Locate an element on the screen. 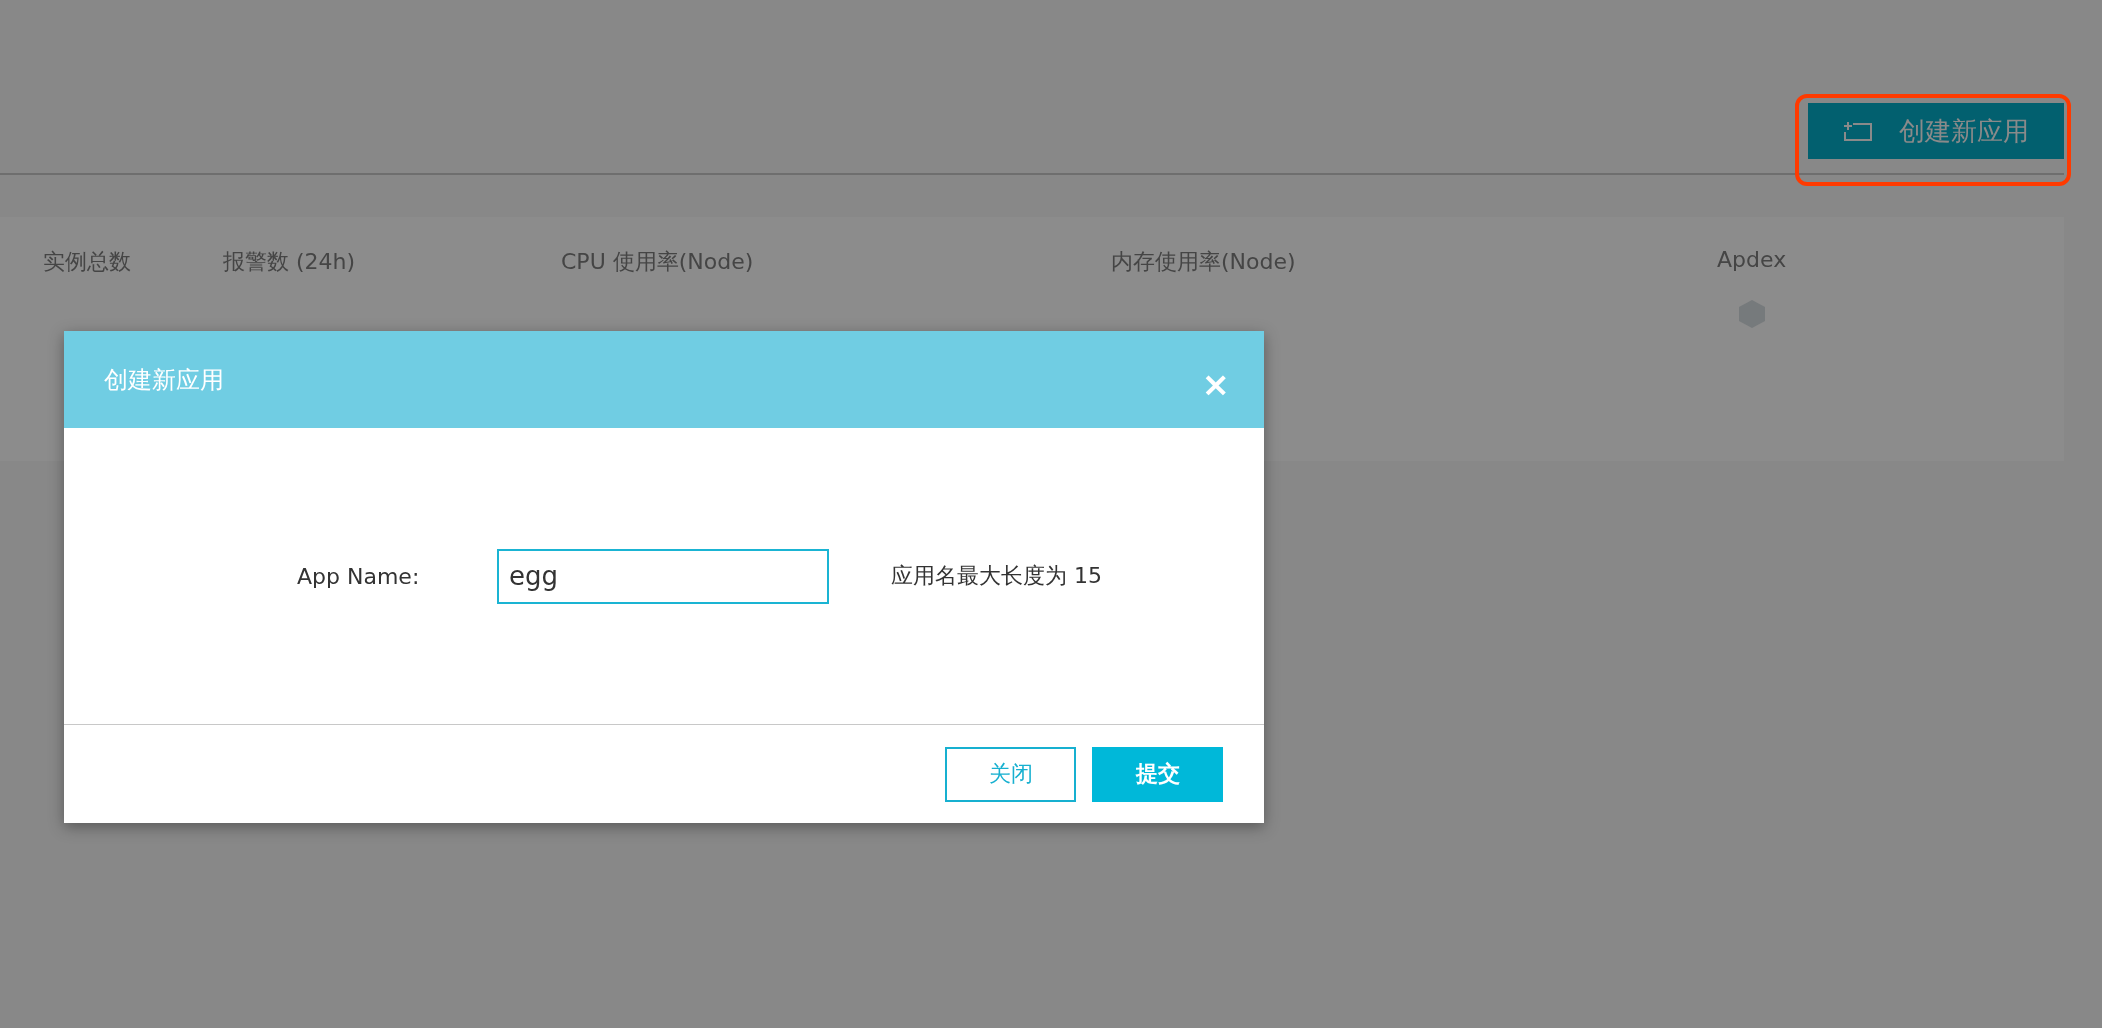 This screenshot has width=2102, height=1028. stat-label: 内存使用率(Node) is located at coordinates (1203, 262).